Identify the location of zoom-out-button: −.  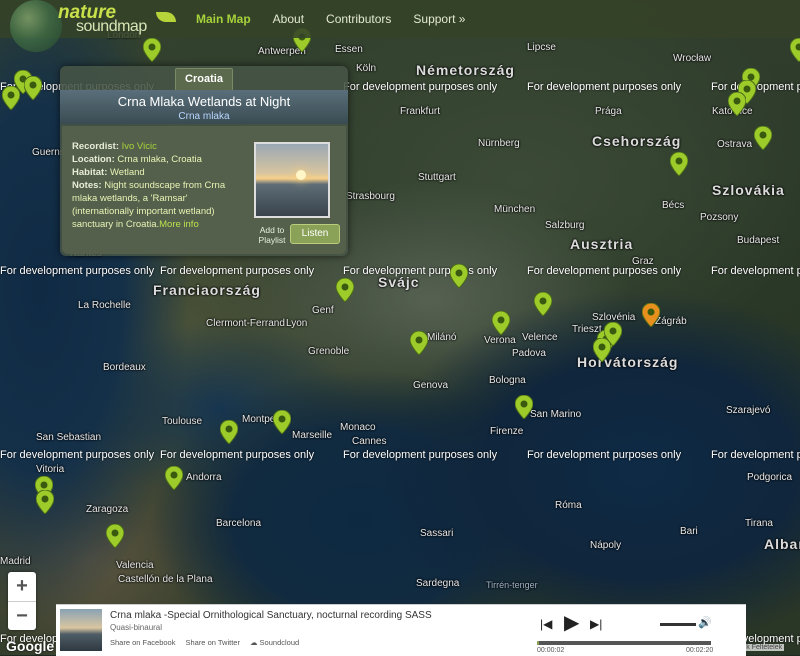
(22, 616).